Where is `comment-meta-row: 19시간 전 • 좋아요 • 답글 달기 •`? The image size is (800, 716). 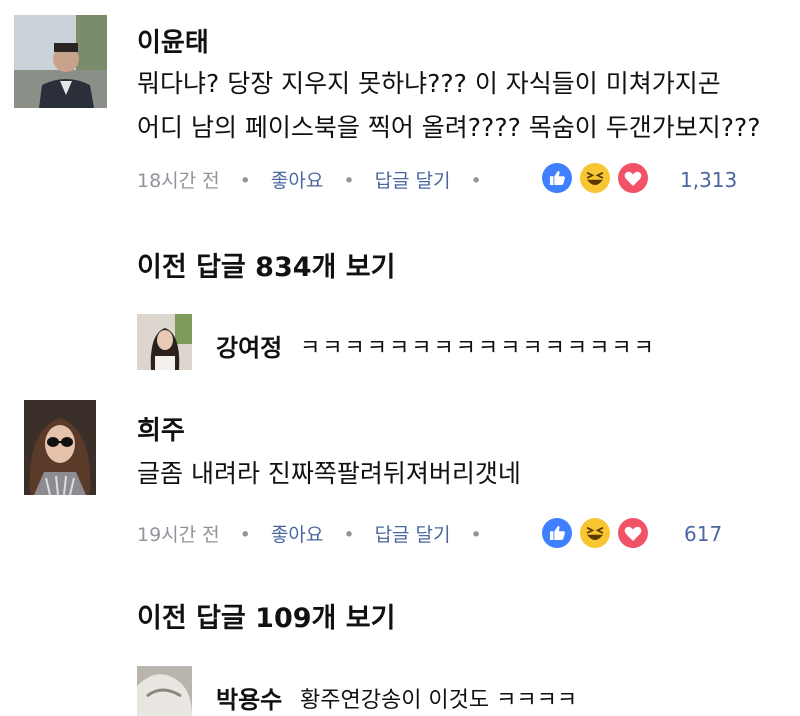
comment-meta-row: 19시간 전 • 좋아요 • 답글 달기 • is located at coordinates (319, 533).